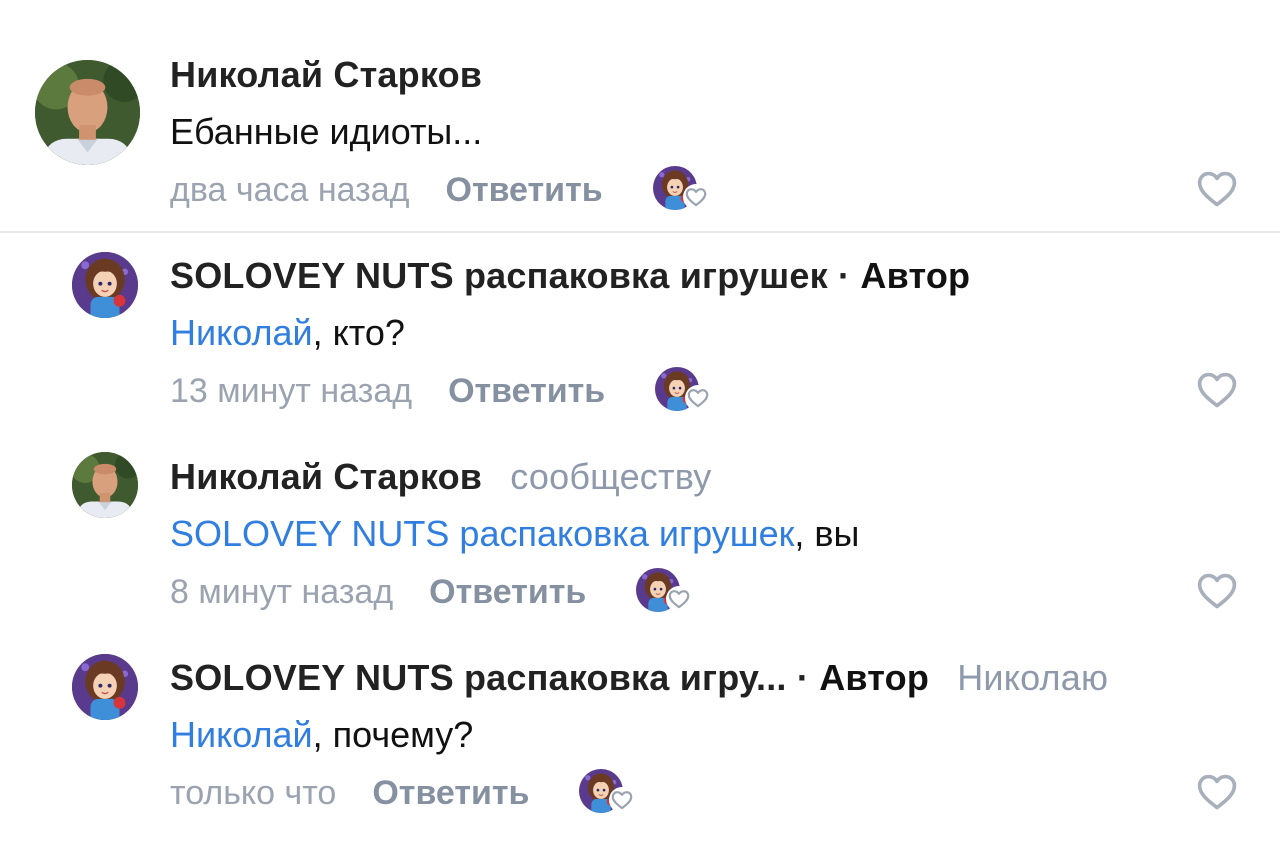  What do you see at coordinates (441, 391) in the screenshot?
I see `comment-meta: 13 минут назад Ответить` at bounding box center [441, 391].